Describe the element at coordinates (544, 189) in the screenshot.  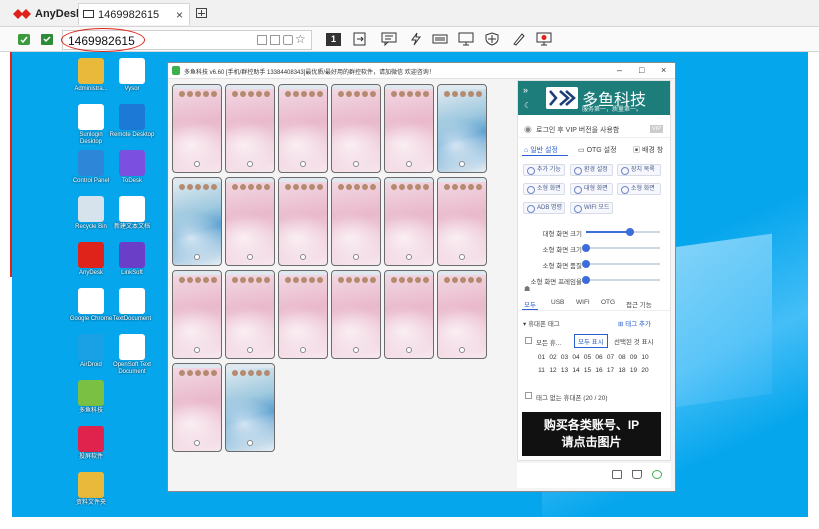
I see `small-screen-button: 소형 화면` at that location.